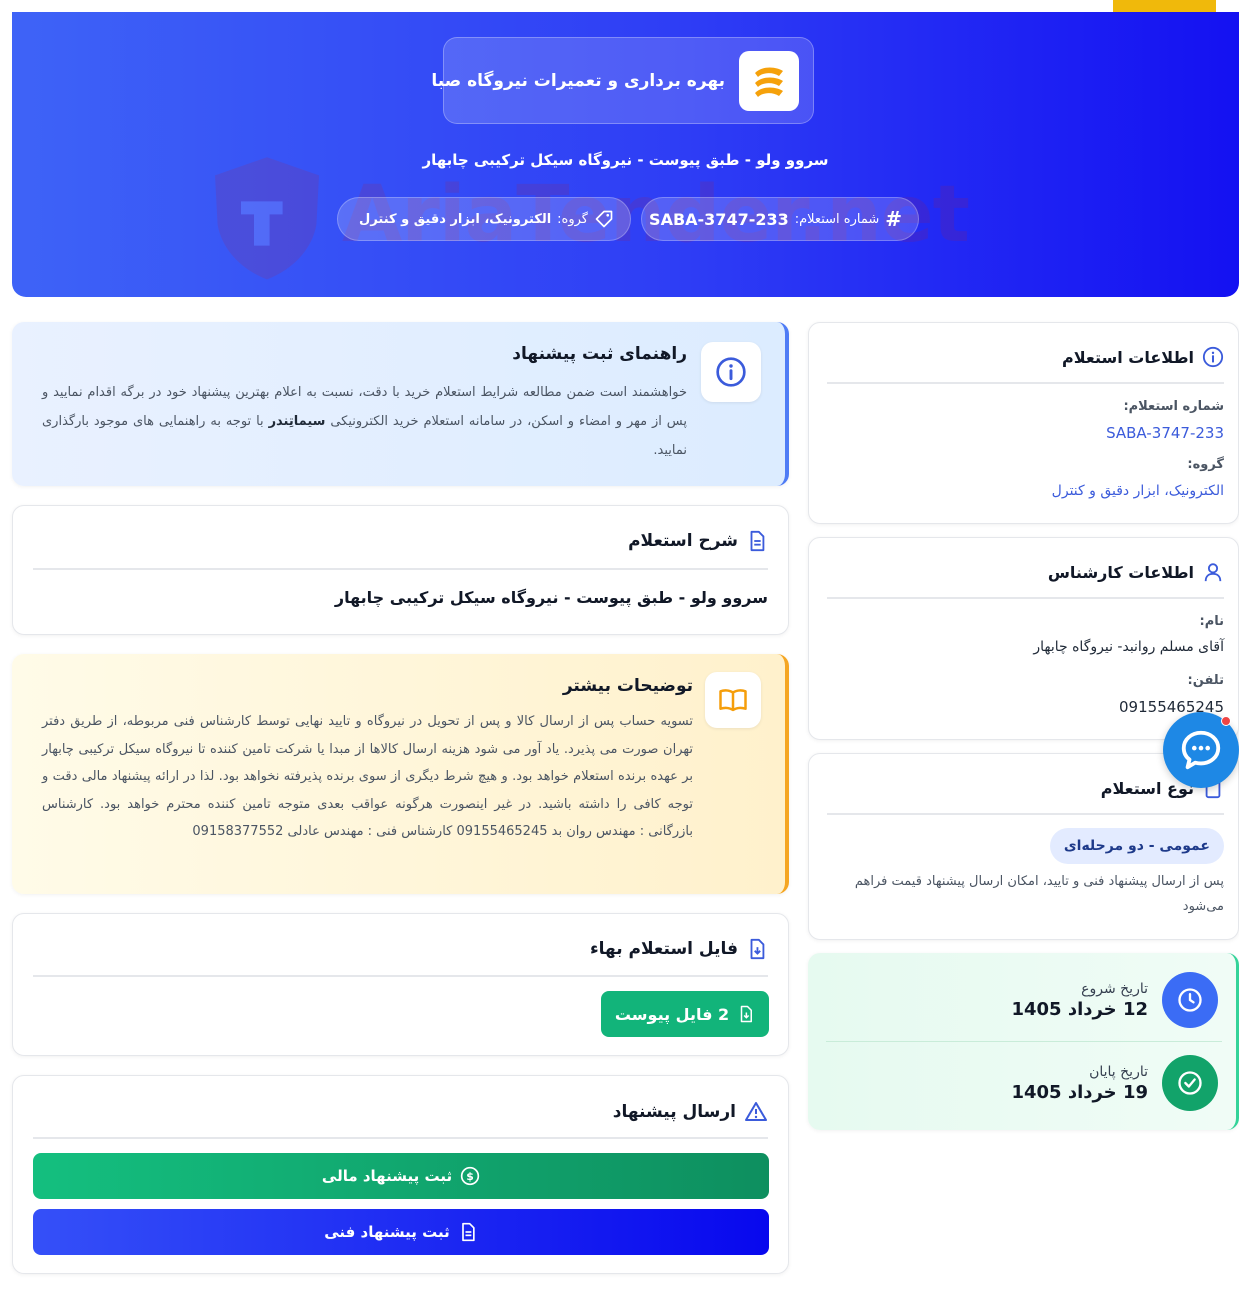  I want to click on check-circle-icon, so click(1190, 1083).